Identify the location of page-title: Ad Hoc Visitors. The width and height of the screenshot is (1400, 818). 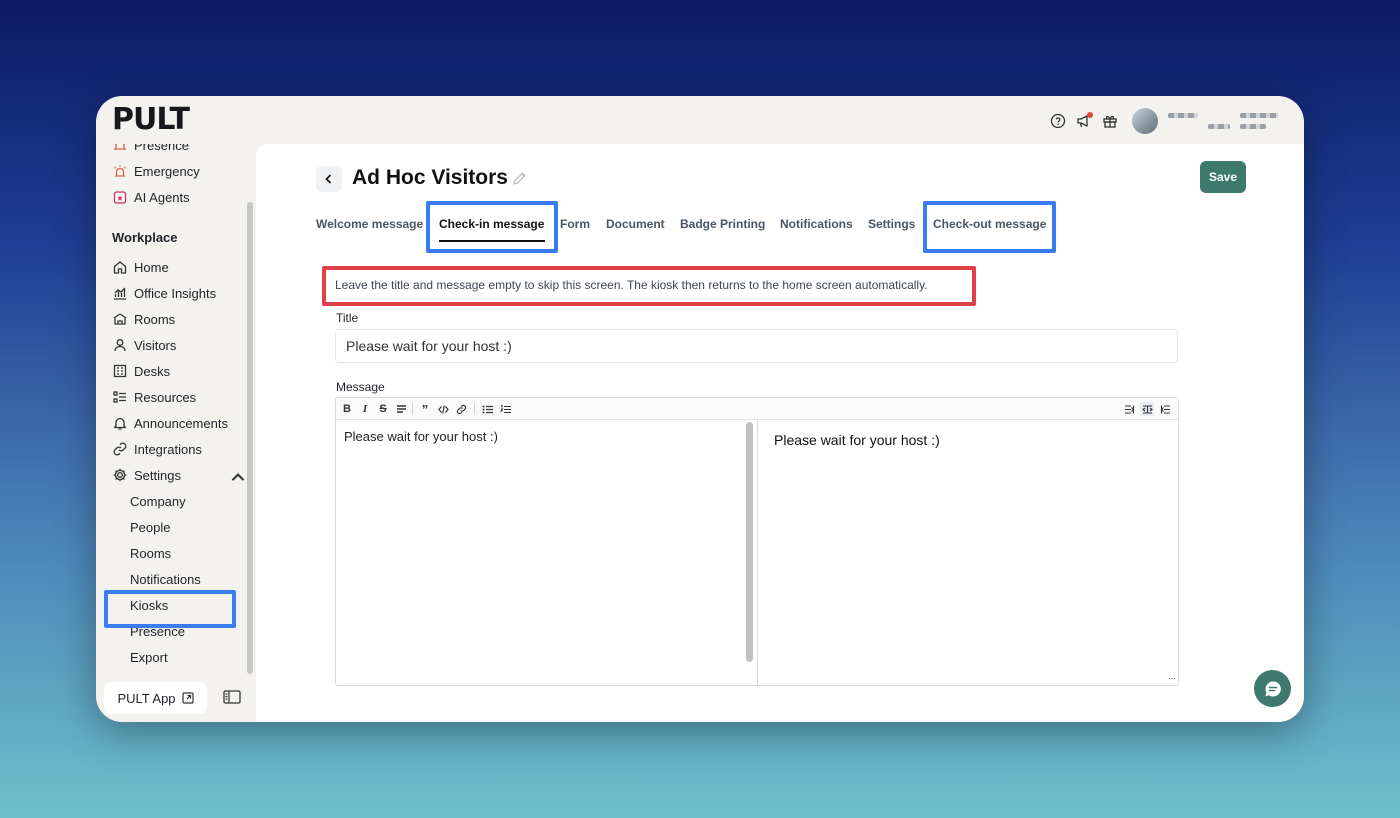
(430, 177).